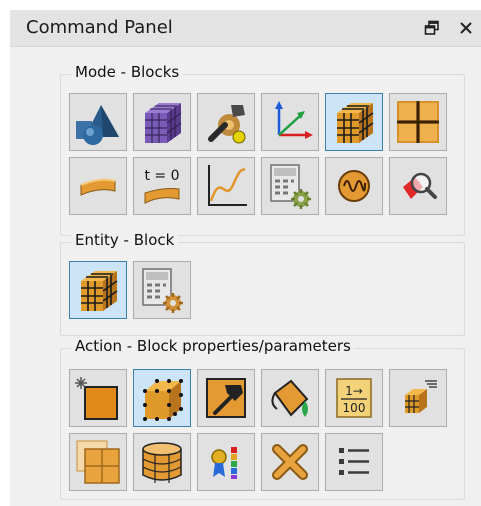 This screenshot has height=506, width=481. I want to click on assign-tool-icon, so click(226, 398).